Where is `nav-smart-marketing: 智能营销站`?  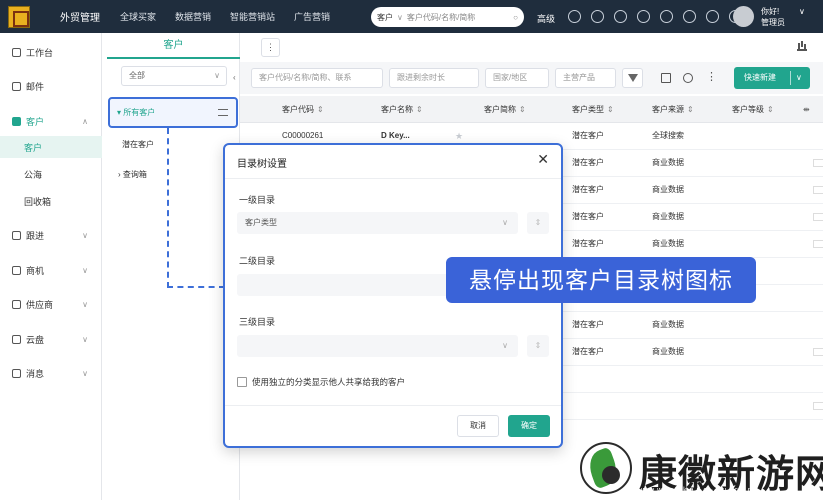
nav-smart-marketing: 智能营销站 is located at coordinates (252, 16).